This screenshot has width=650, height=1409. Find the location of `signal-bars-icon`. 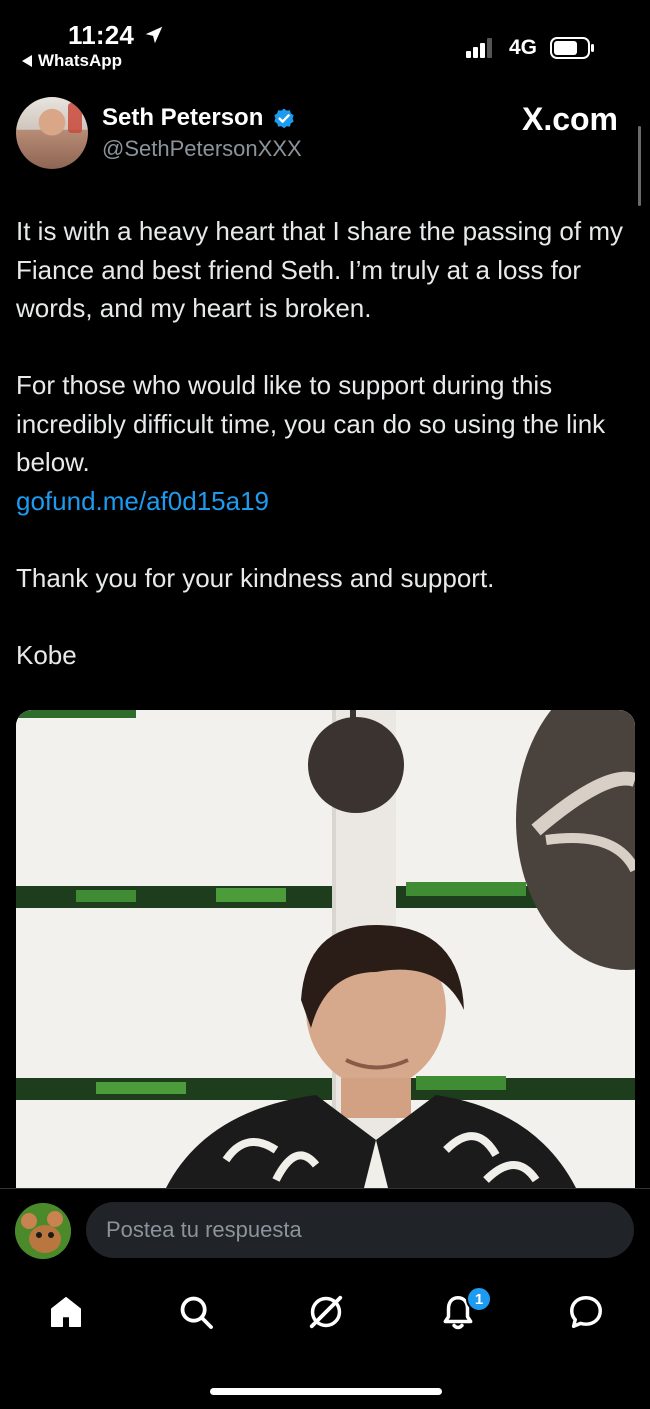

signal-bars-icon is located at coordinates (479, 48).